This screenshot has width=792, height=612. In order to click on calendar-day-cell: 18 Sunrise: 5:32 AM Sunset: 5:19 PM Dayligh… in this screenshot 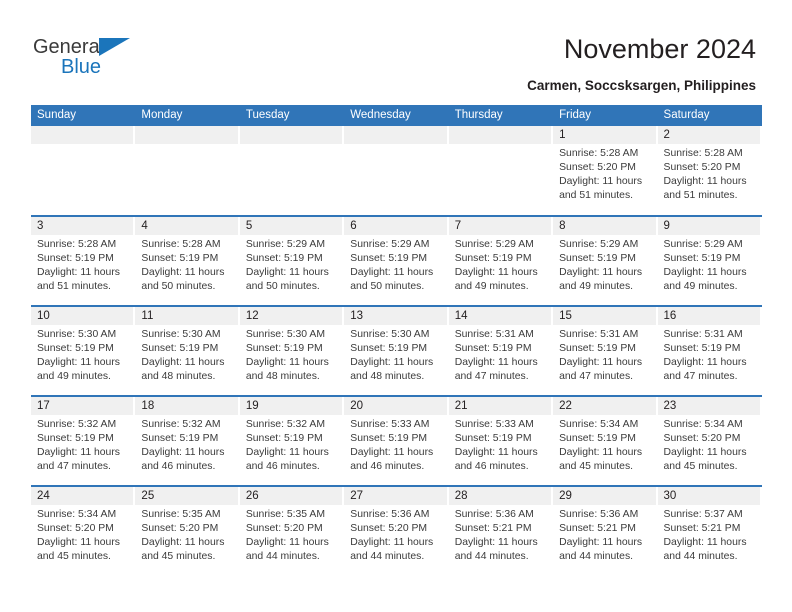, I will do `click(187, 440)`.